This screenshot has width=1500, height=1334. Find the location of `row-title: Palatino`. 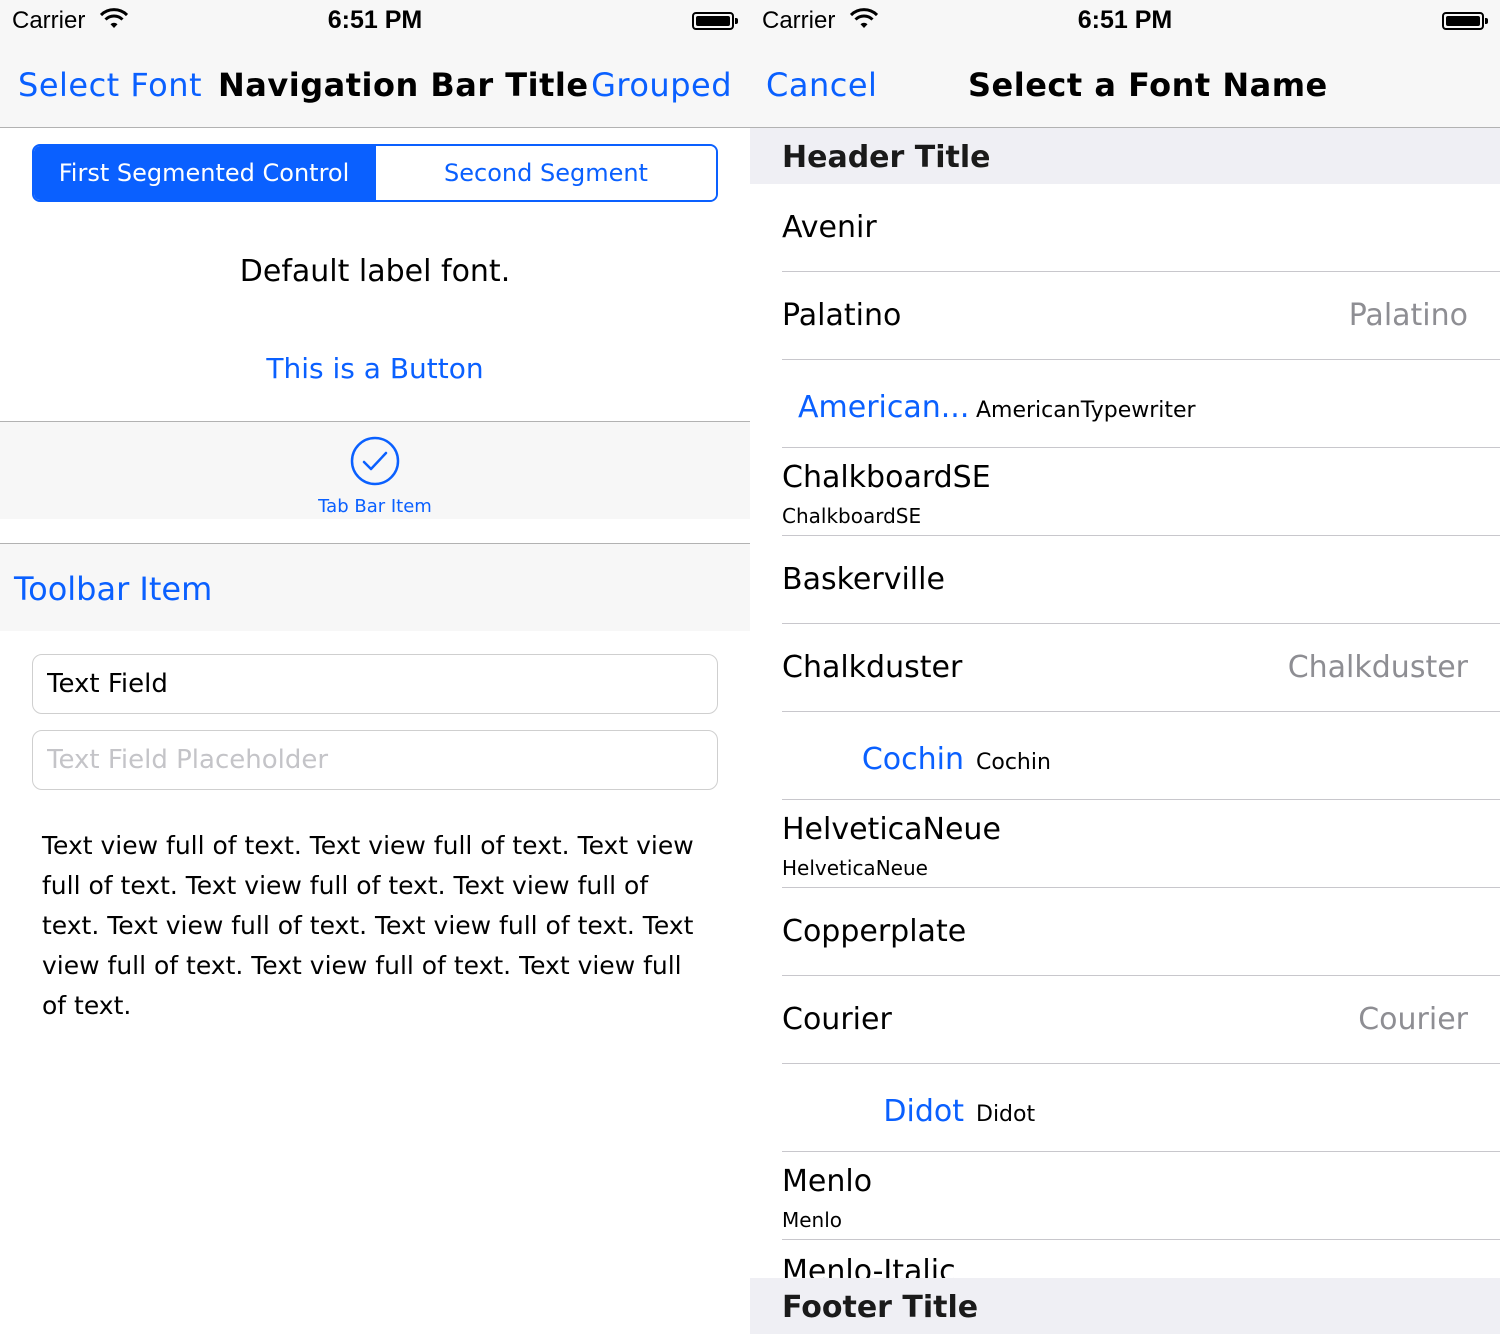

row-title: Palatino is located at coordinates (842, 315).